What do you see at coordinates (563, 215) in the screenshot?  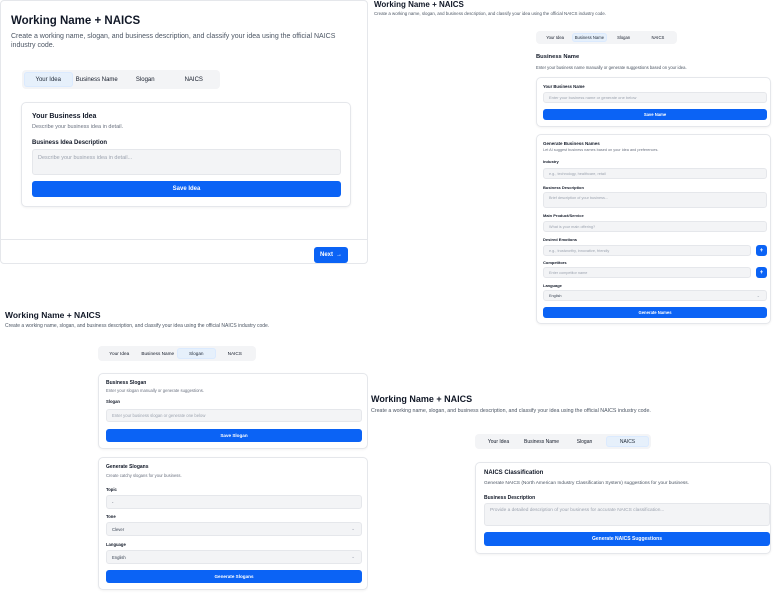 I see `main-product-label: Main Product/Service` at bounding box center [563, 215].